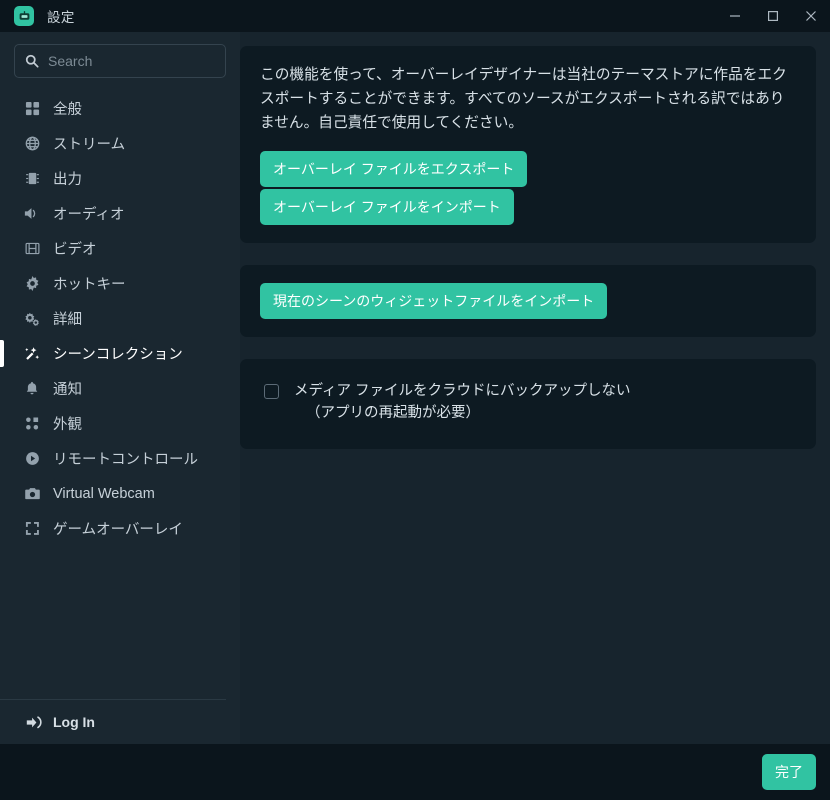 Image resolution: width=830 pixels, height=800 pixels. I want to click on sidebar-item-label: 詳細, so click(67, 320).